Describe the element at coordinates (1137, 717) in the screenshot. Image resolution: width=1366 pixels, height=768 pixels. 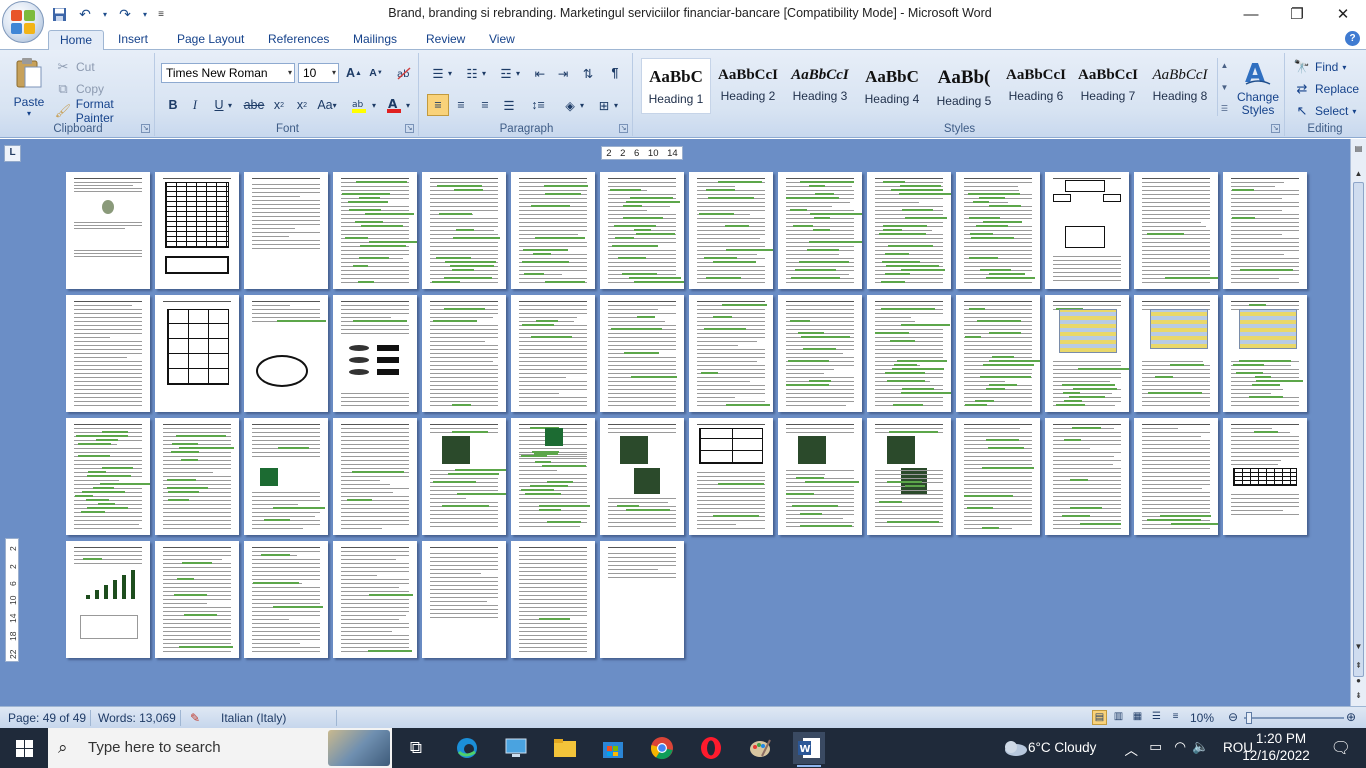
I see `web-layout-icon: ▦` at that location.